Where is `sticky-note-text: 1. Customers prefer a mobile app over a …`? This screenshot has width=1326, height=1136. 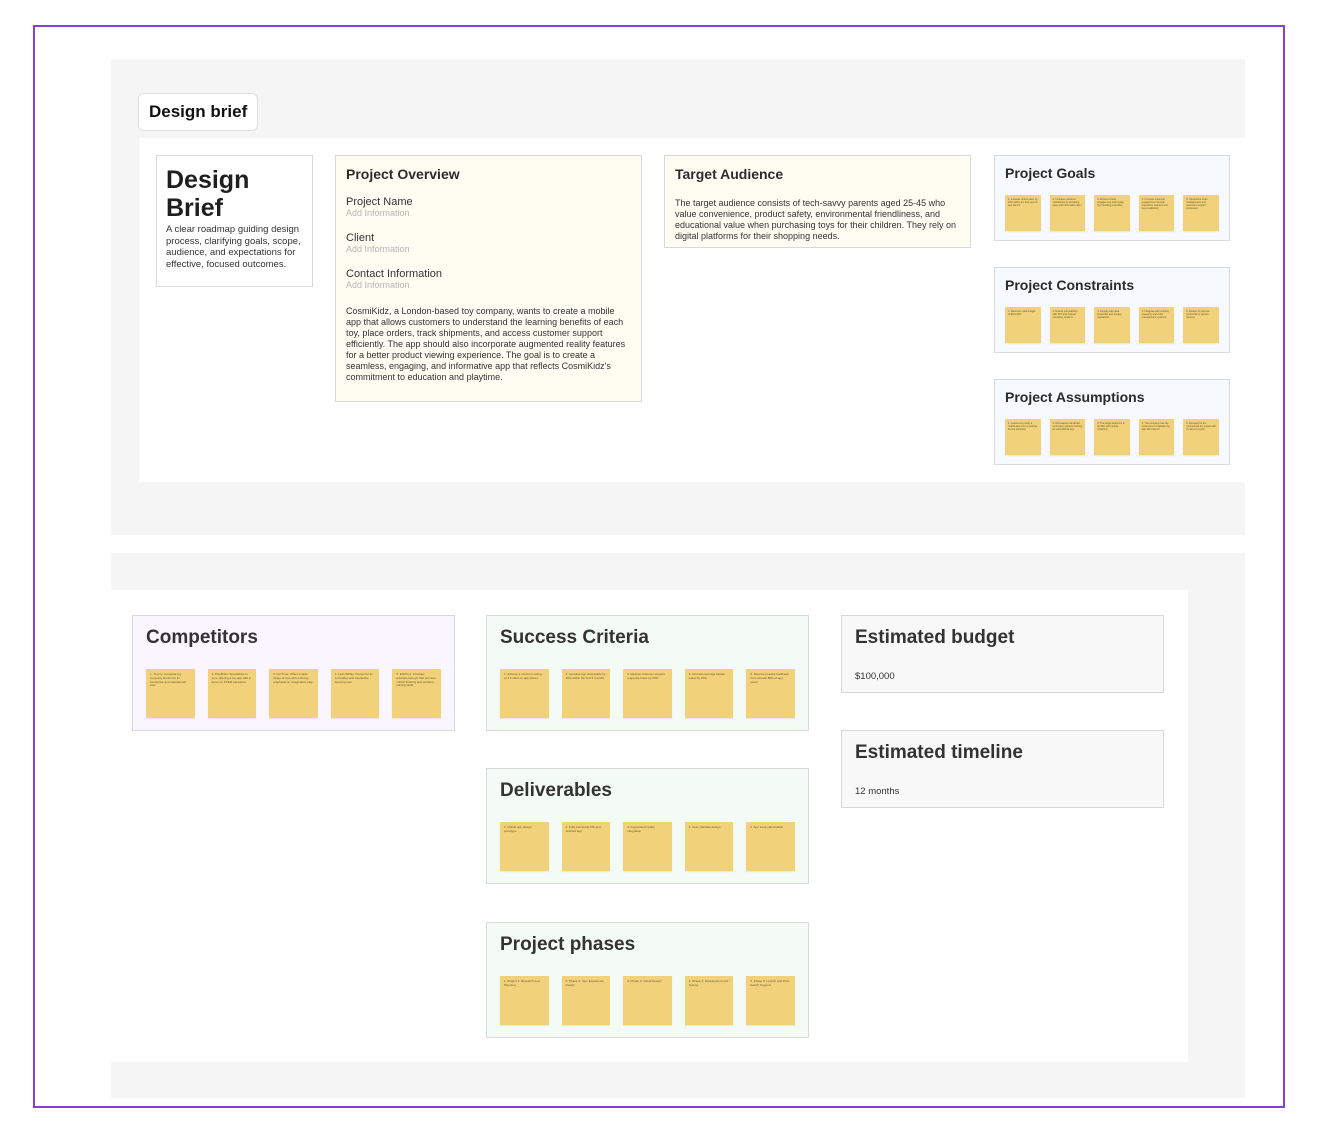 sticky-note-text: 1. Customers prefer a mobile app over a … is located at coordinates (1023, 426).